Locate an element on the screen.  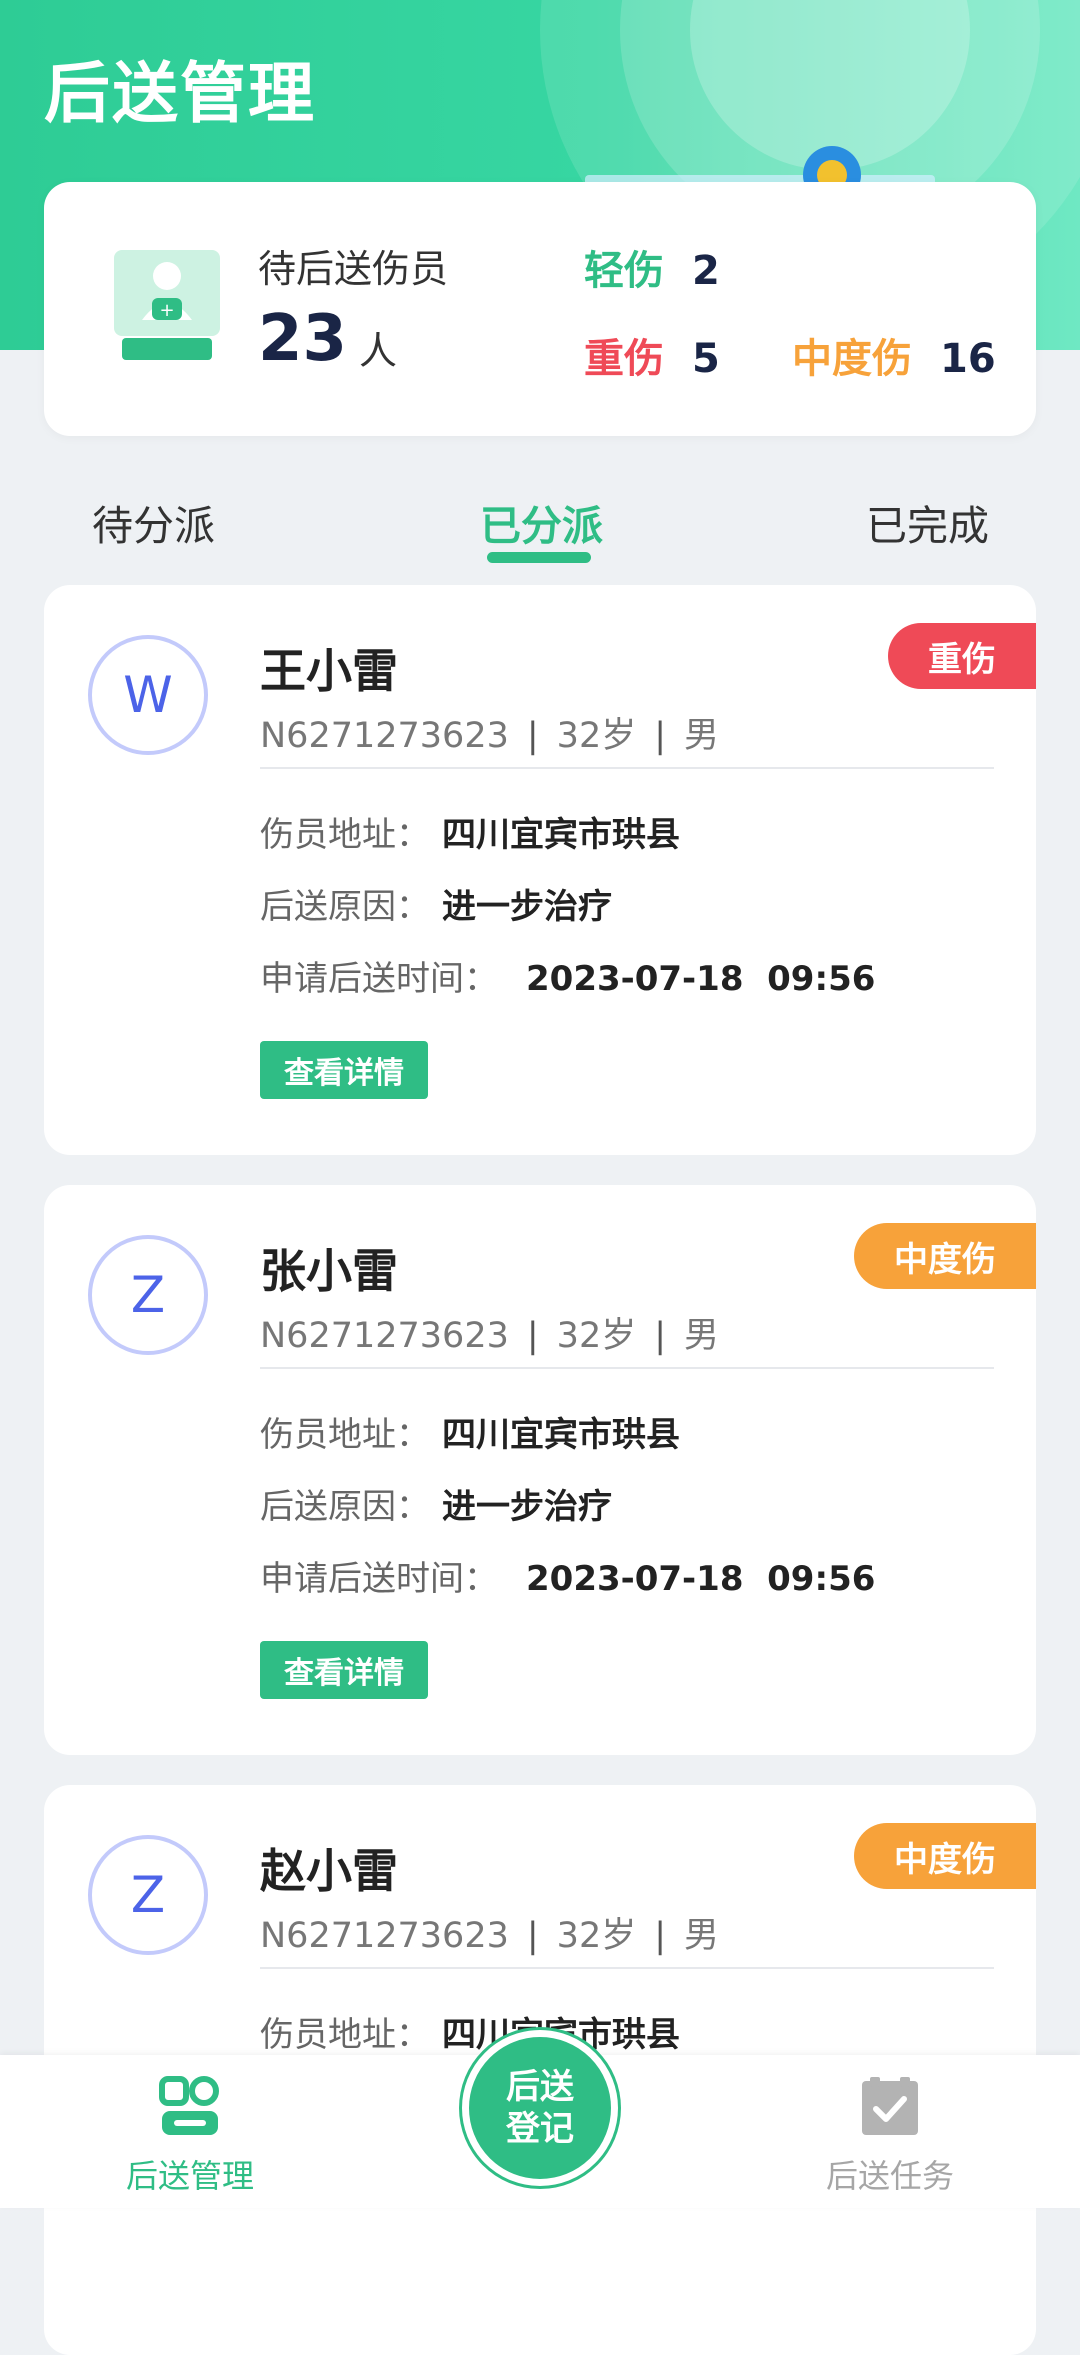
register-line1: 后送 is located at coordinates (540, 2087).